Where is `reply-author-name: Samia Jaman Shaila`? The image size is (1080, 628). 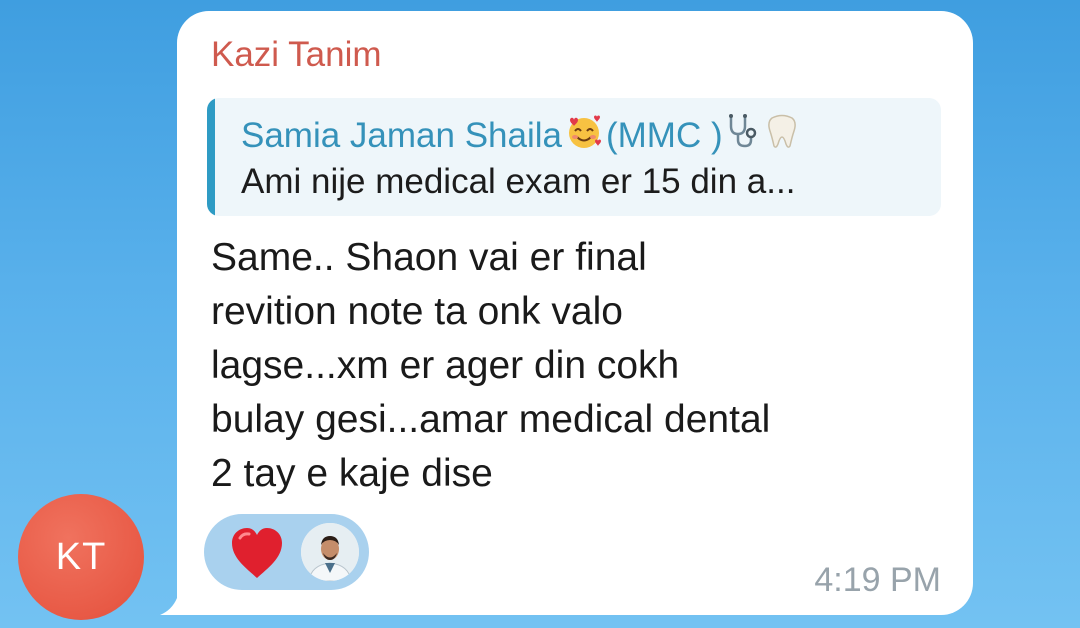
reply-author-name: Samia Jaman Shaila is located at coordinates (401, 135).